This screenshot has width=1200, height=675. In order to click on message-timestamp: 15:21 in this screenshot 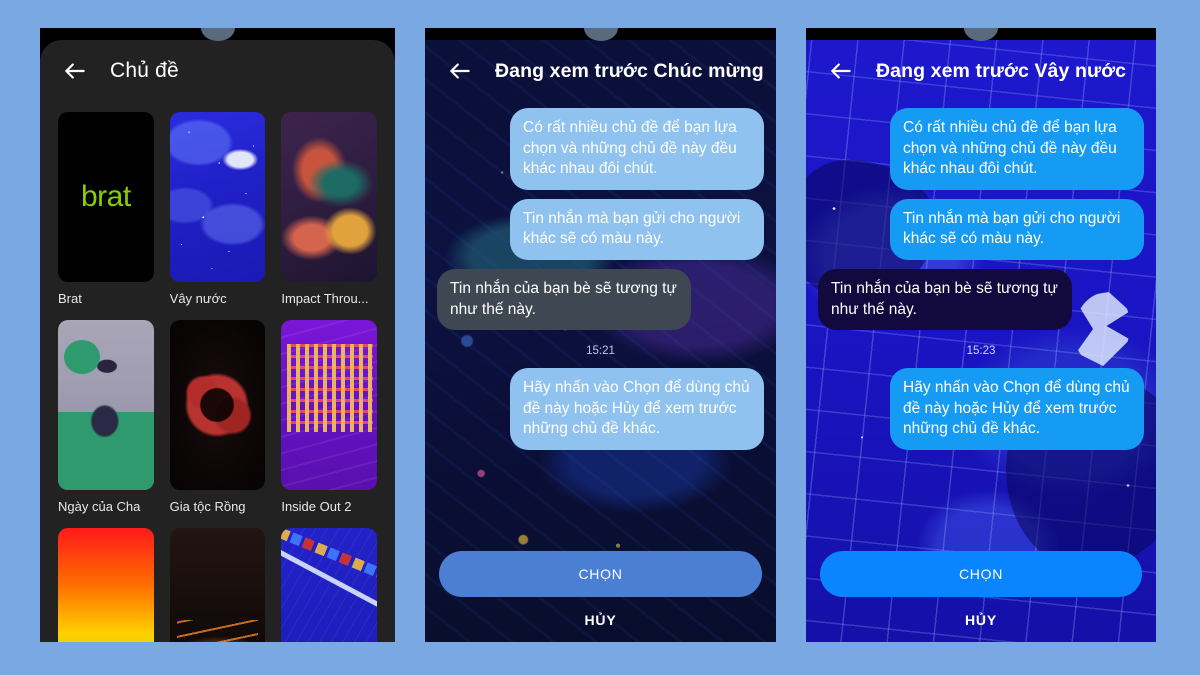, I will do `click(600, 351)`.